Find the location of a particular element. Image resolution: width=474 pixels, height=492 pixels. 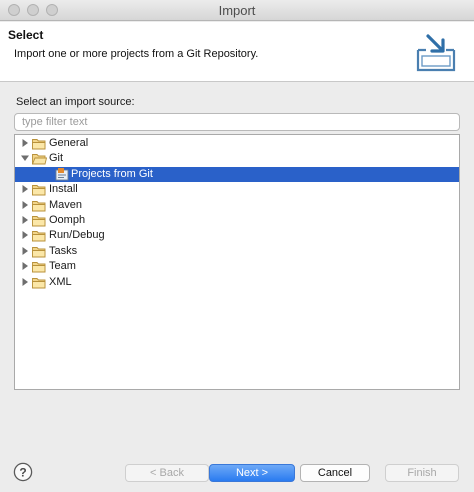

tree-item-general: General is located at coordinates (237, 143).